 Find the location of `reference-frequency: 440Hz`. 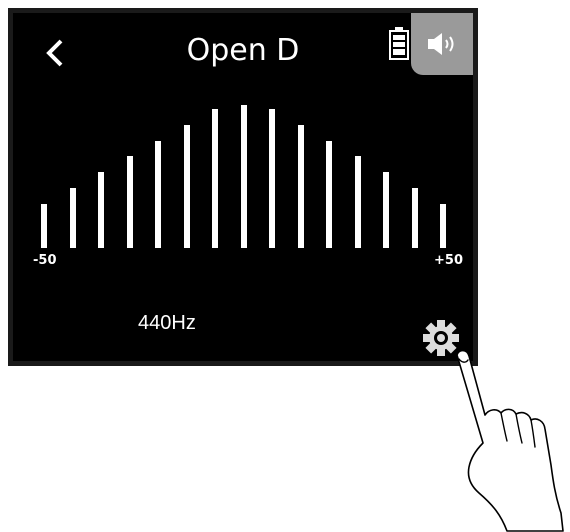

reference-frequency: 440Hz is located at coordinates (167, 323).